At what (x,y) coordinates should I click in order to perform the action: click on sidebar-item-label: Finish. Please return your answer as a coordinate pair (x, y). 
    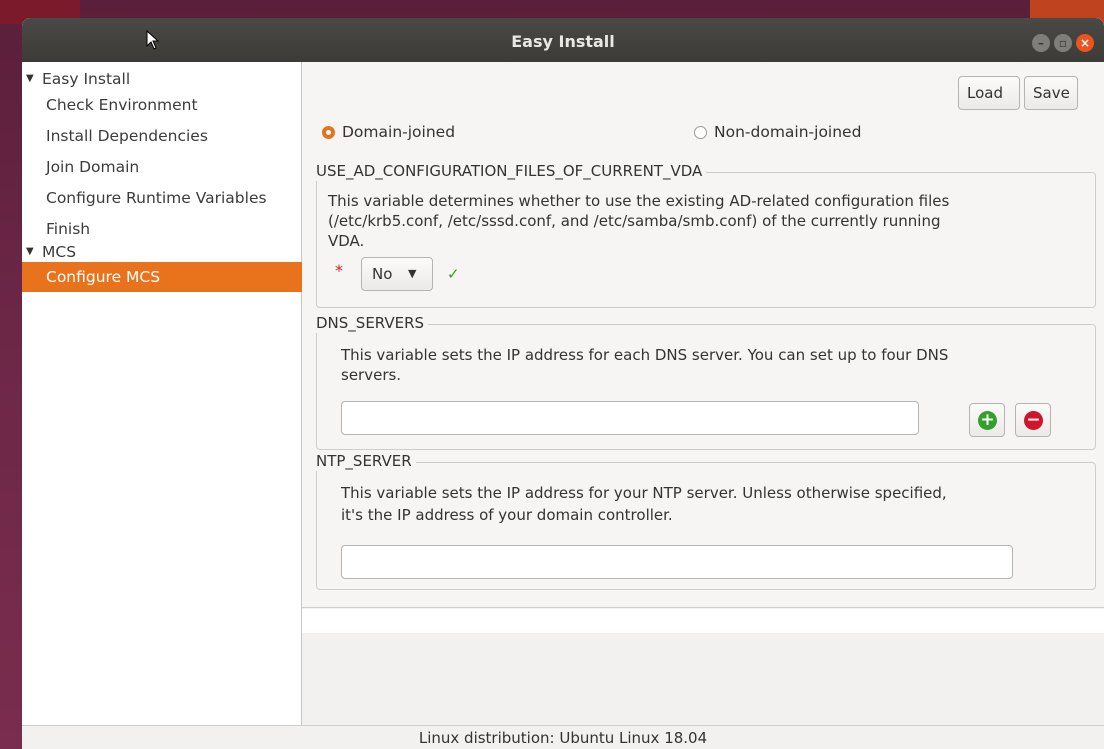
    Looking at the image, I should click on (68, 229).